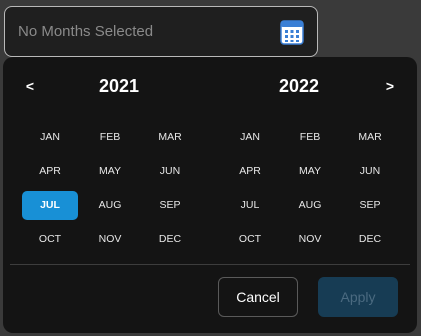 Image resolution: width=421 pixels, height=336 pixels. I want to click on month-right-sep: SEP, so click(370, 205).